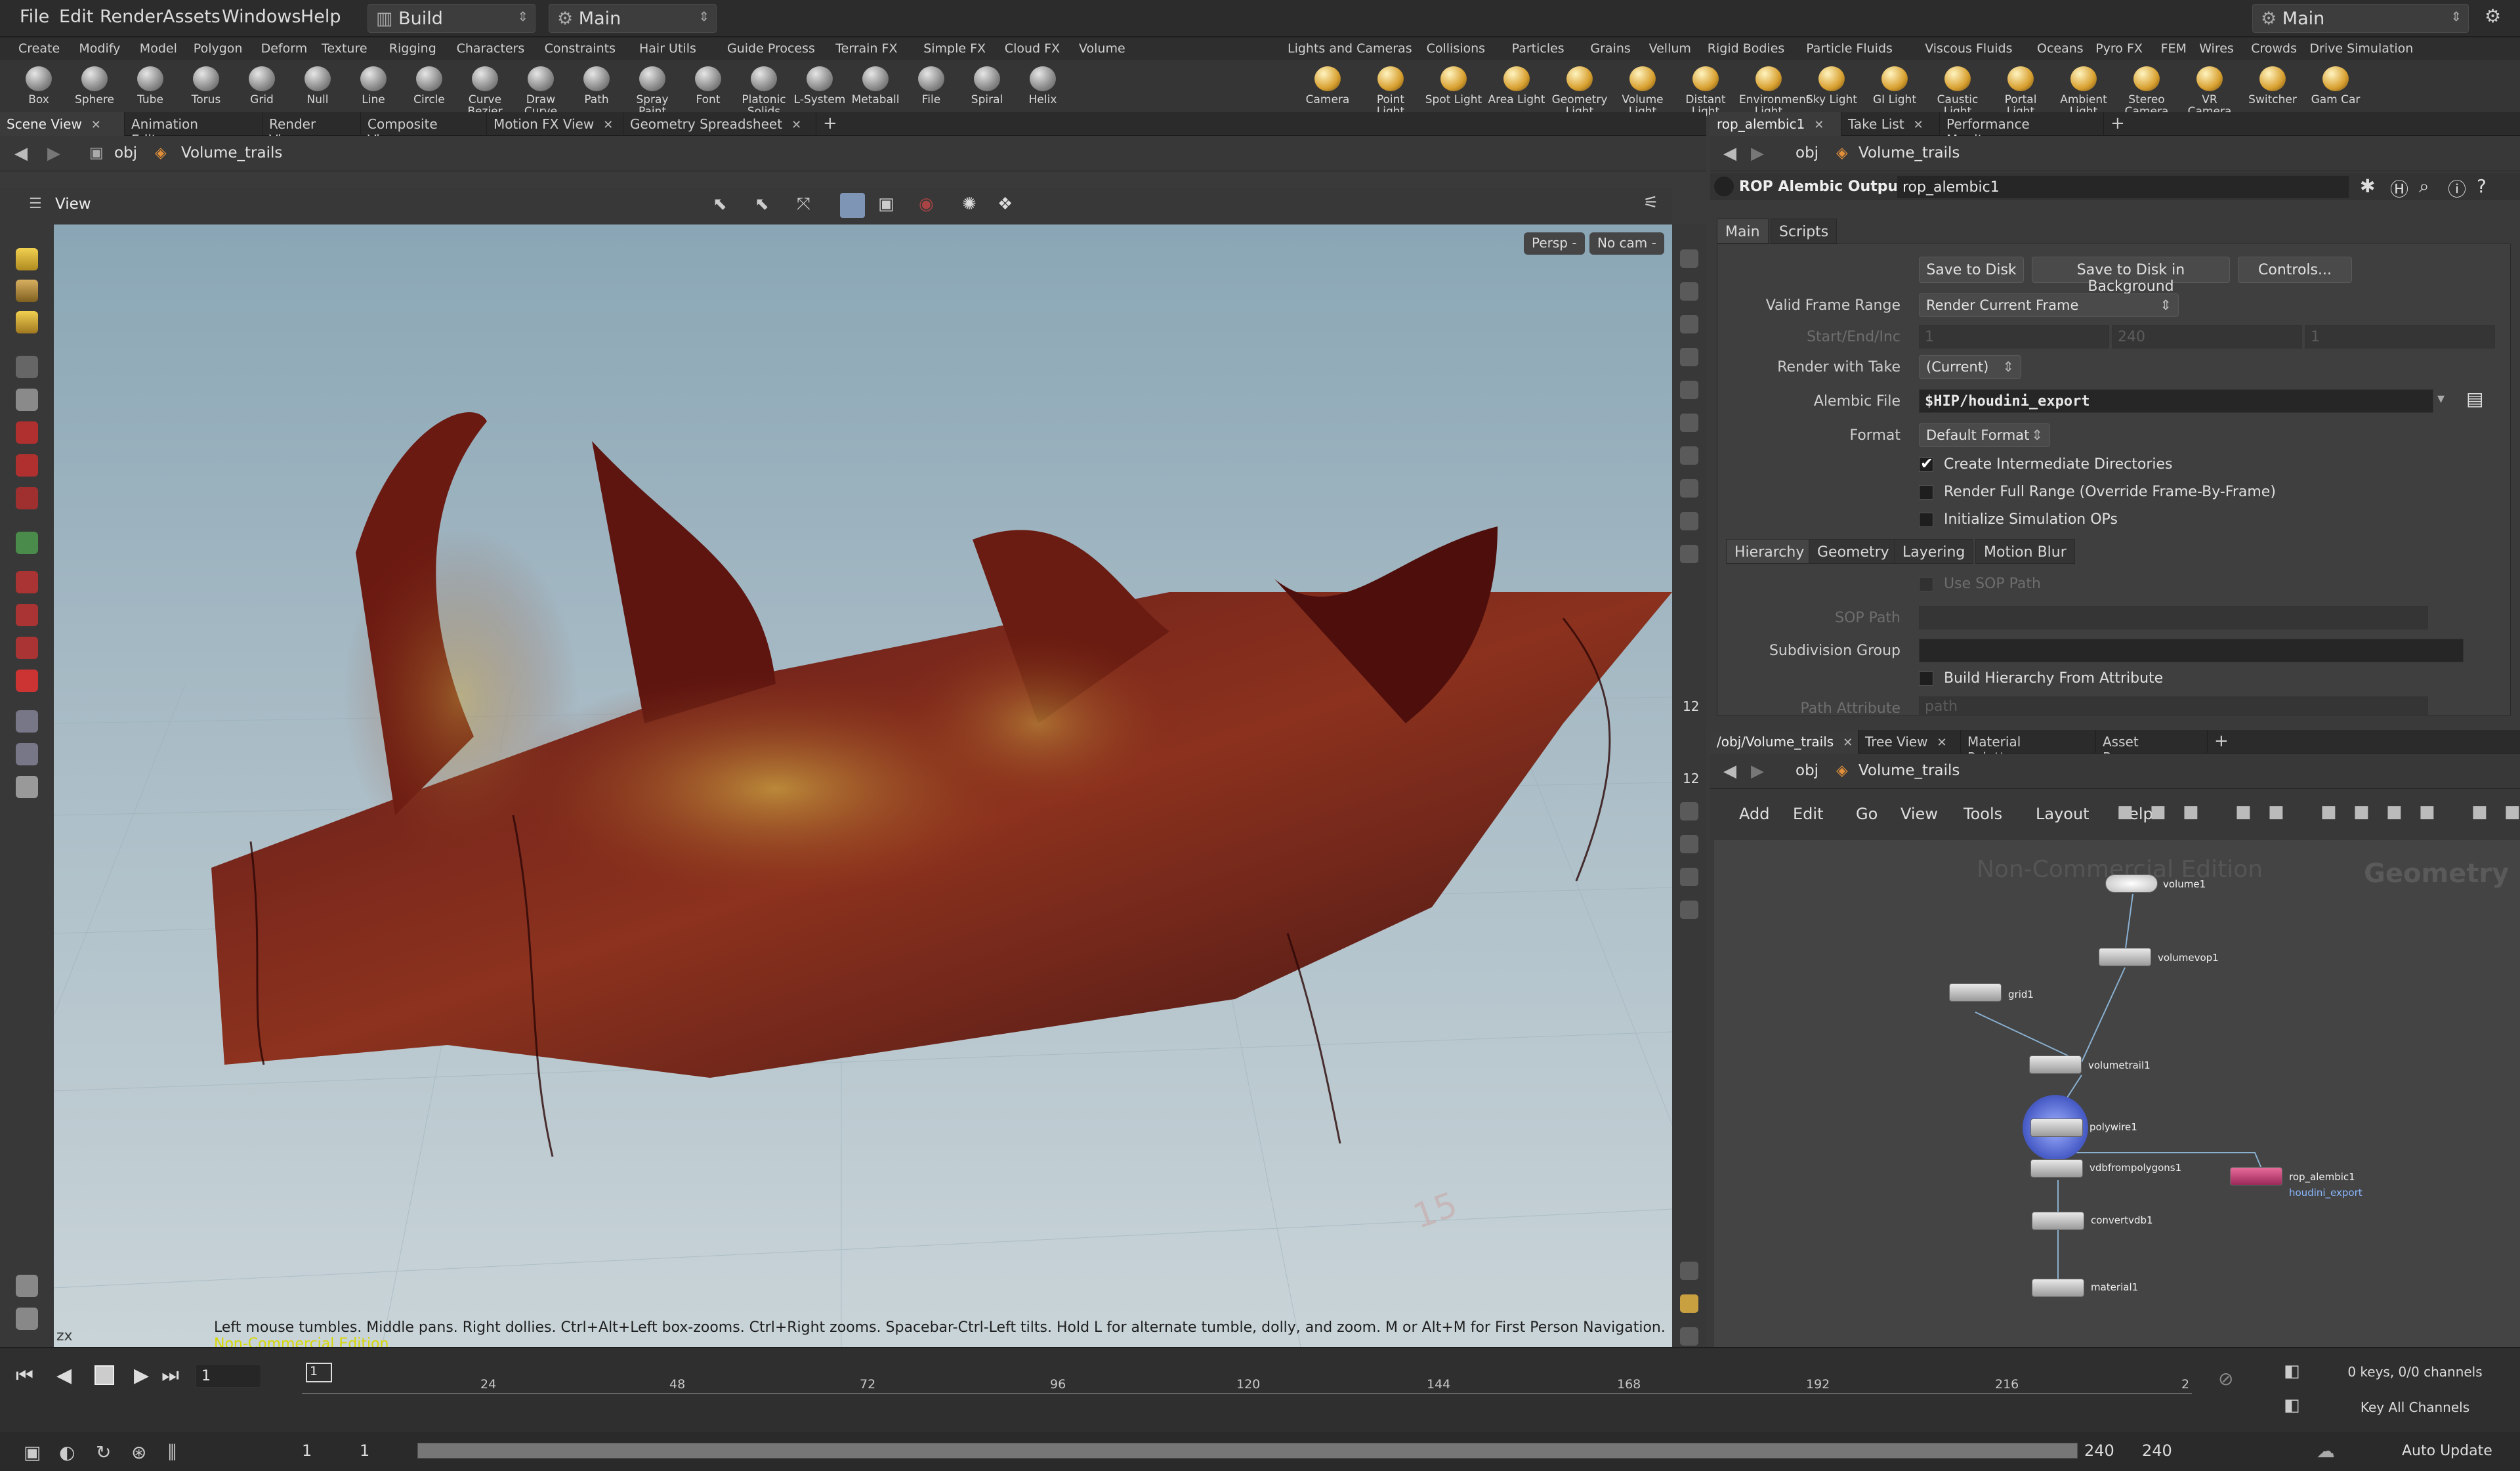 The image size is (2520, 1471). Describe the element at coordinates (1784, 742) in the screenshot. I see `tab-obj-volume-trails: /obj/Volume_trails ✕` at that location.